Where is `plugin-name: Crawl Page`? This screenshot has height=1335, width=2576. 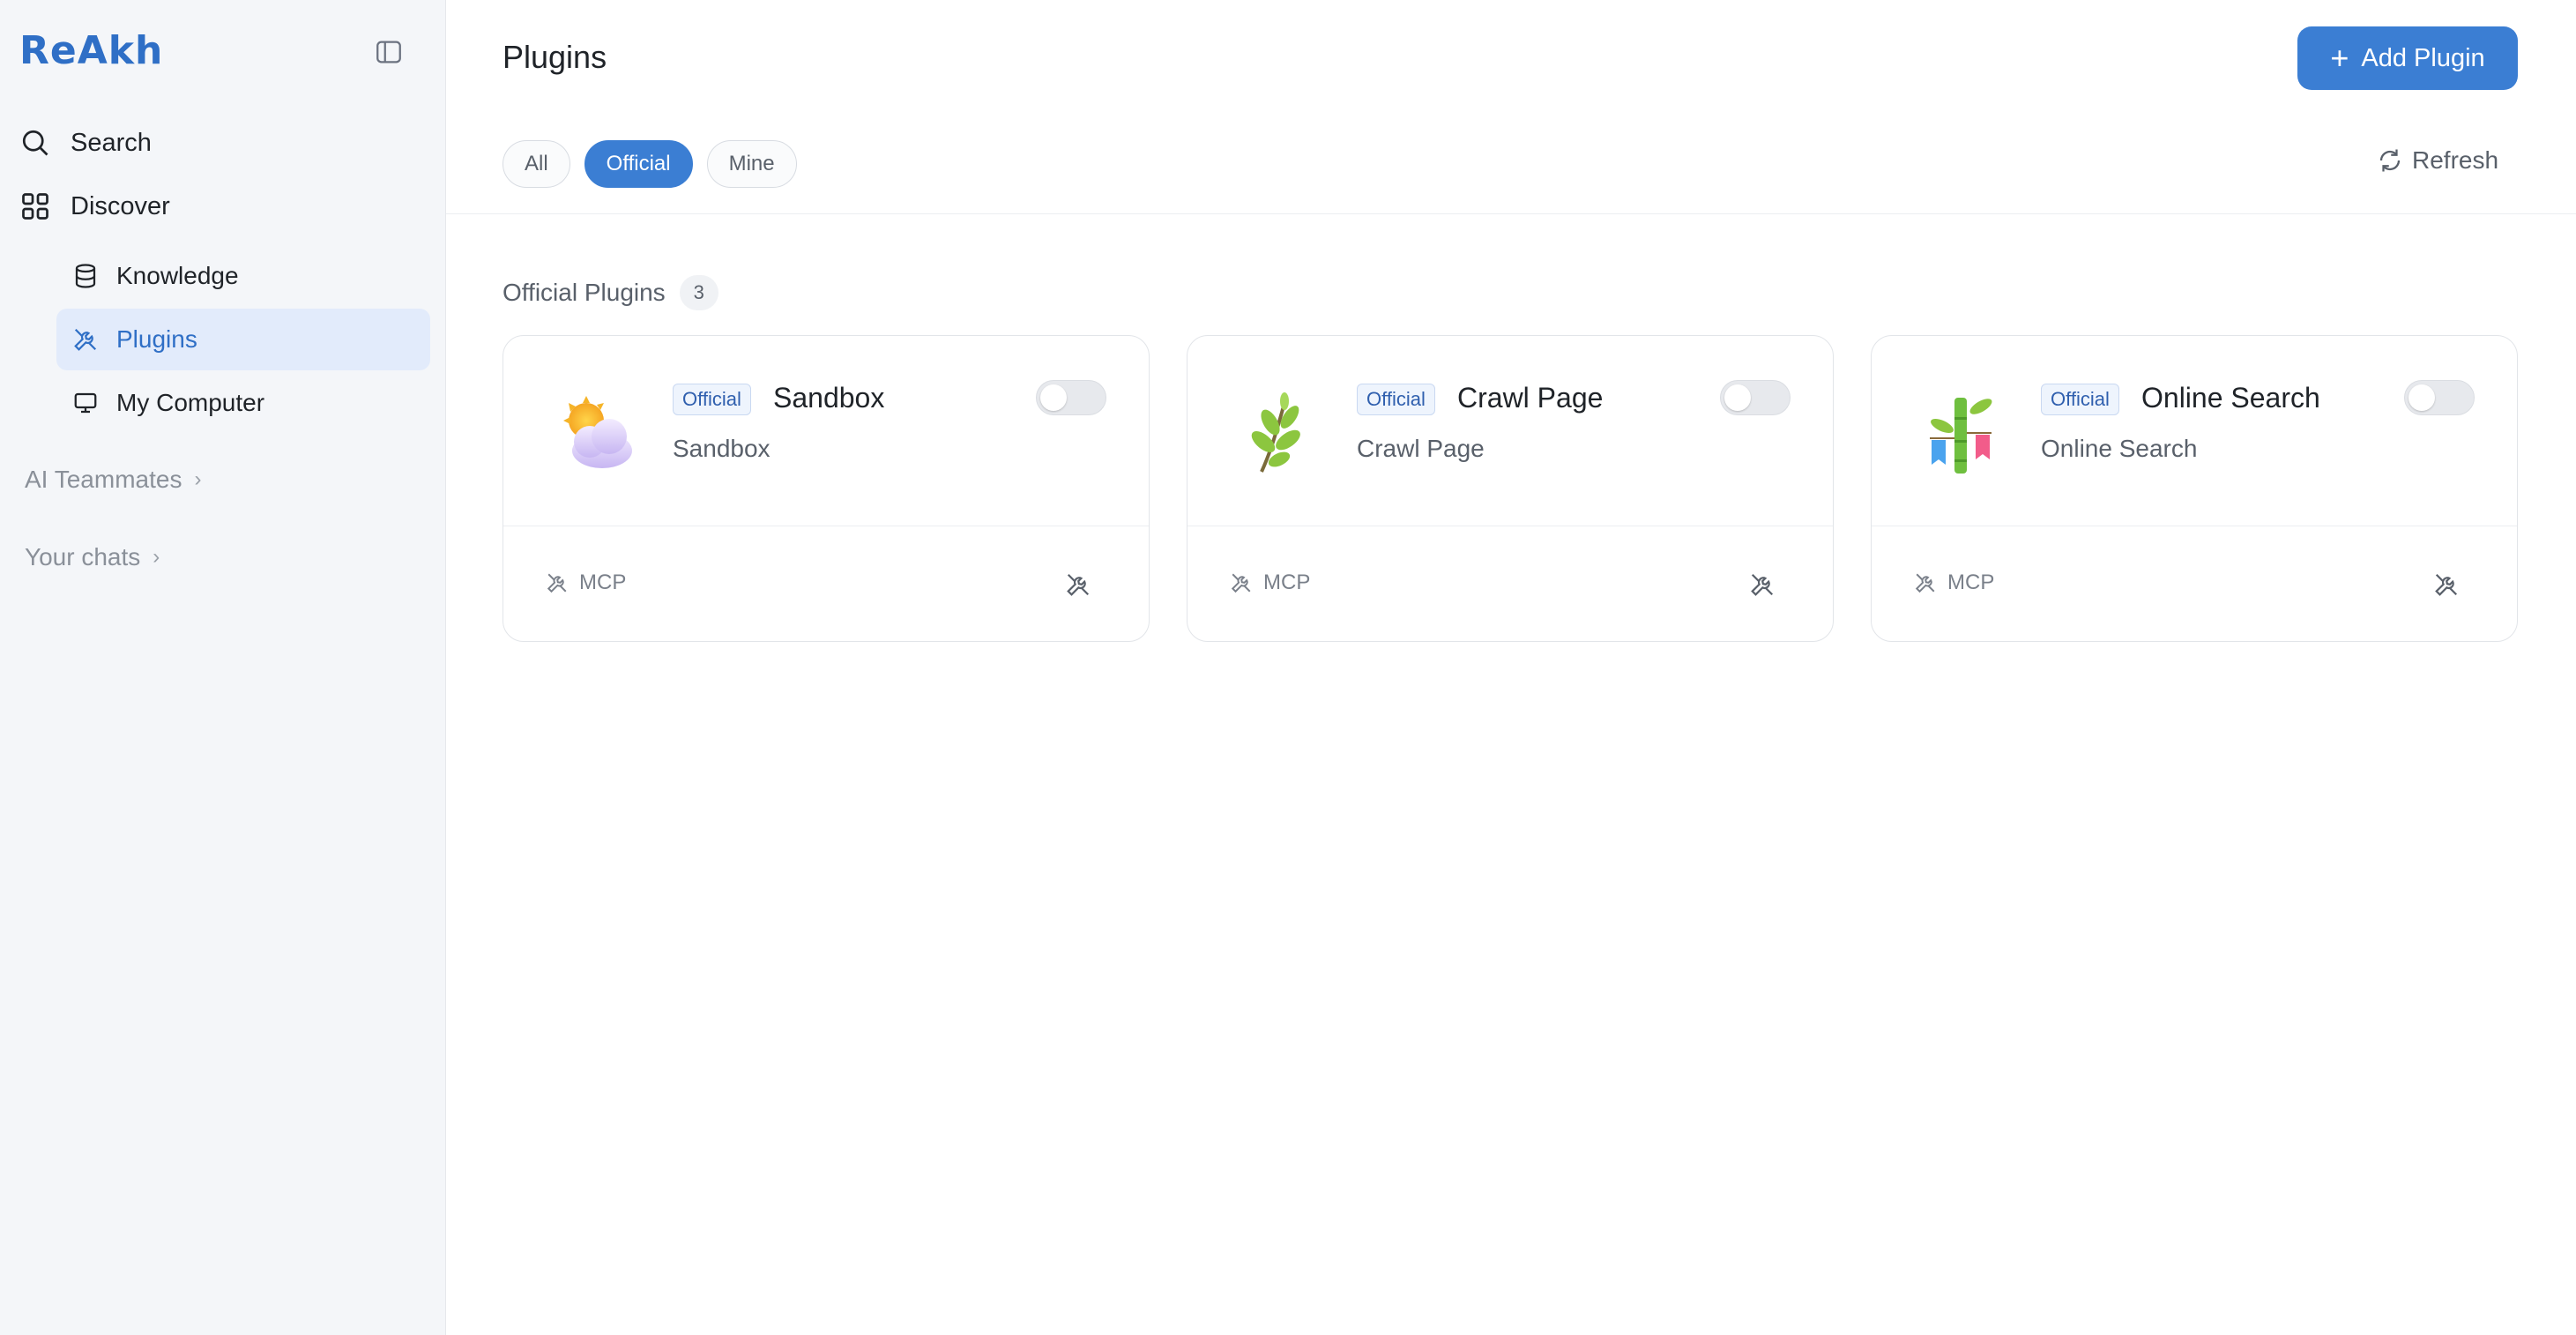
plugin-name: Crawl Page is located at coordinates (1530, 398).